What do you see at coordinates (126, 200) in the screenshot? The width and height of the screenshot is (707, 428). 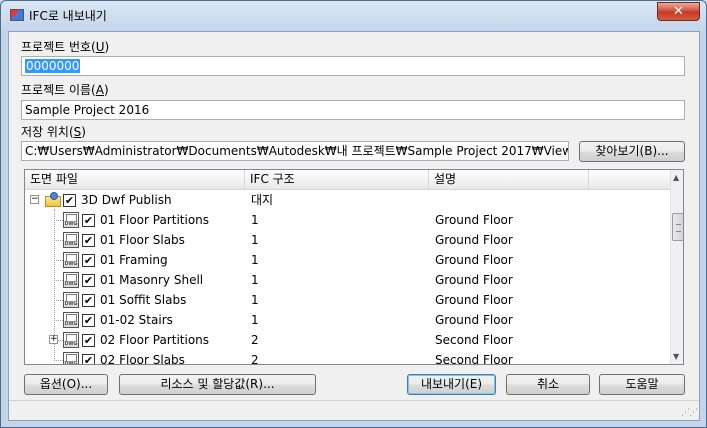 I see `drawing-file-name: 3D Dwf Publish` at bounding box center [126, 200].